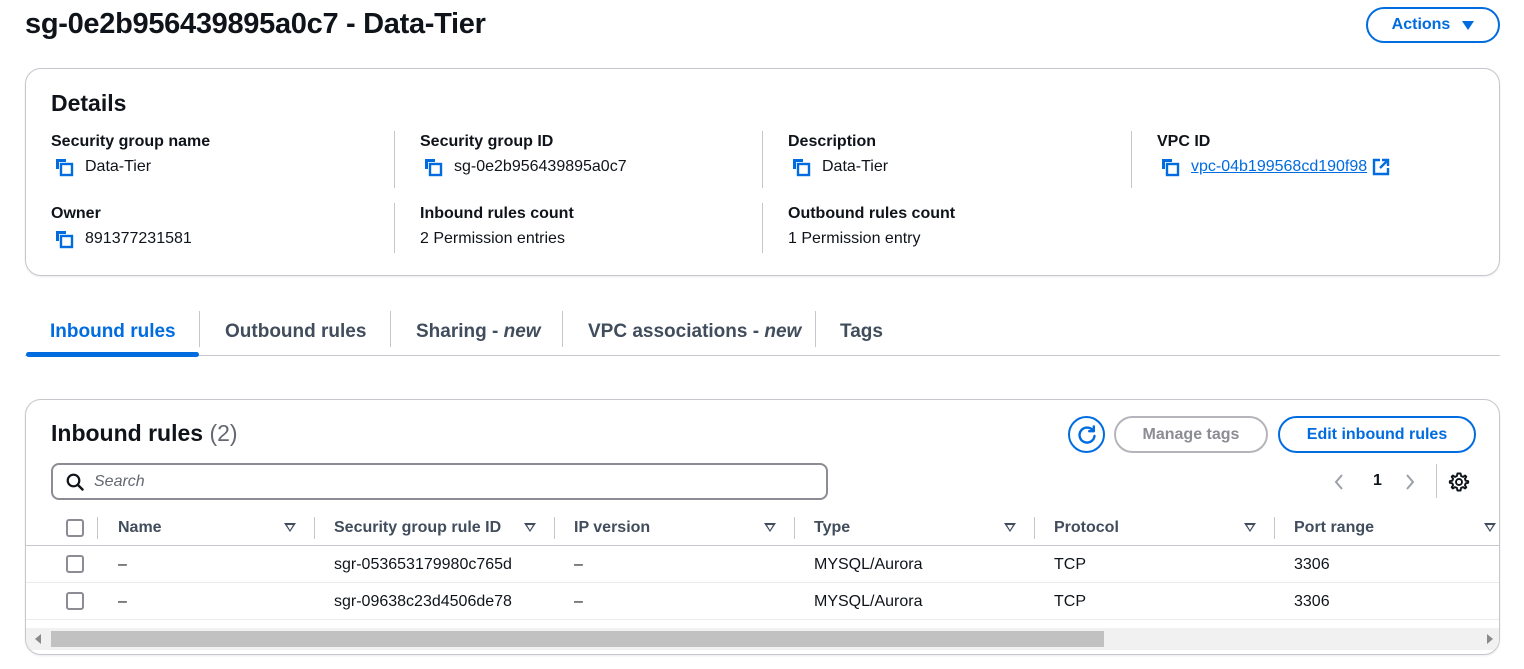 The height and width of the screenshot is (669, 1524). What do you see at coordinates (1421, 24) in the screenshot?
I see `actions-label: Actions` at bounding box center [1421, 24].